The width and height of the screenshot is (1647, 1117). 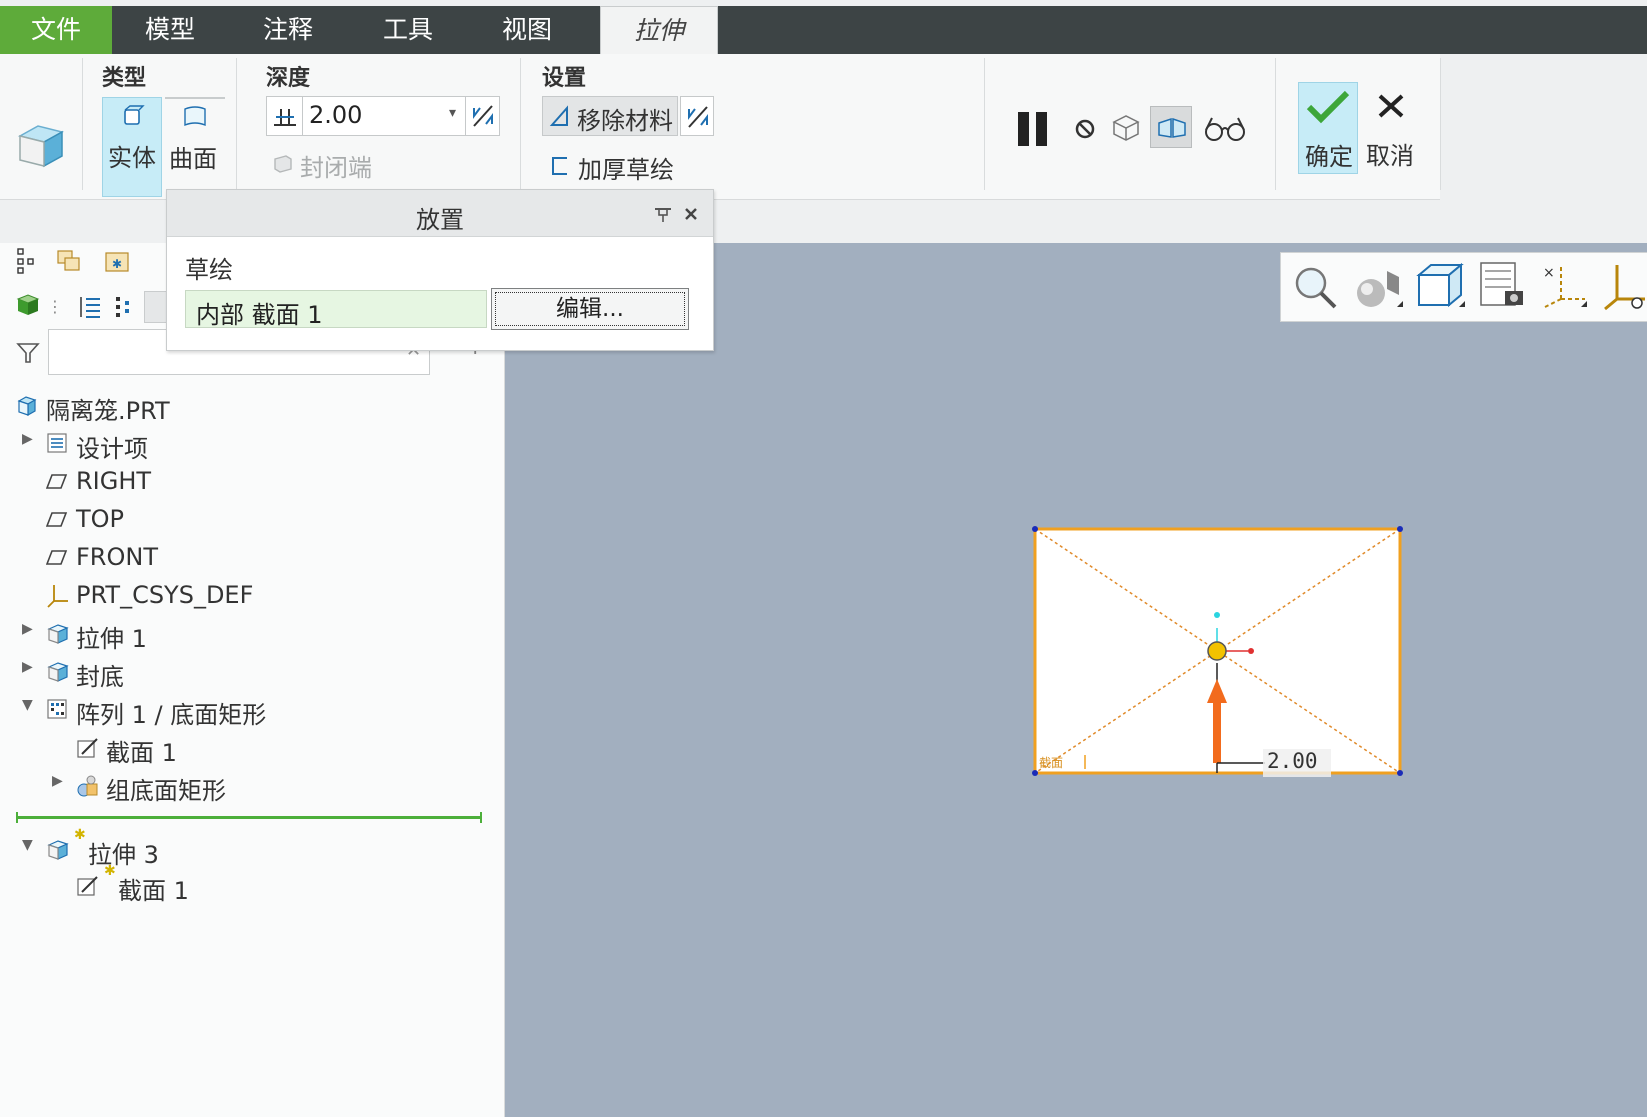 I want to click on tab-model: 模型, so click(x=170, y=30).